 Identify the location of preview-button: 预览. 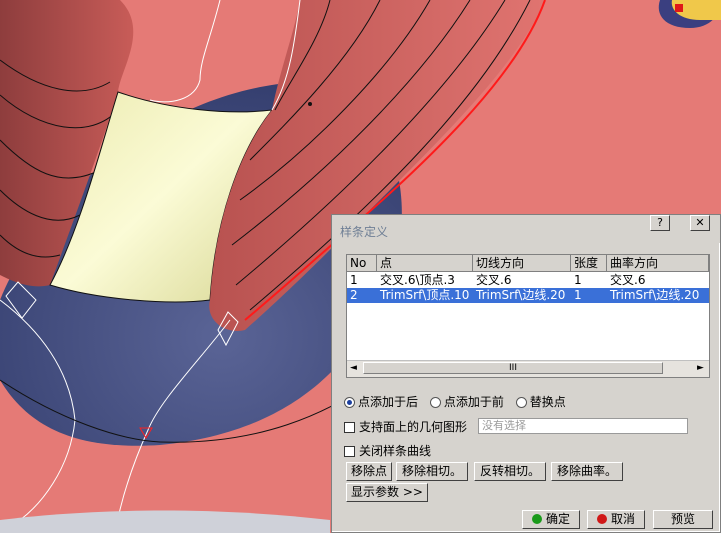
(683, 519).